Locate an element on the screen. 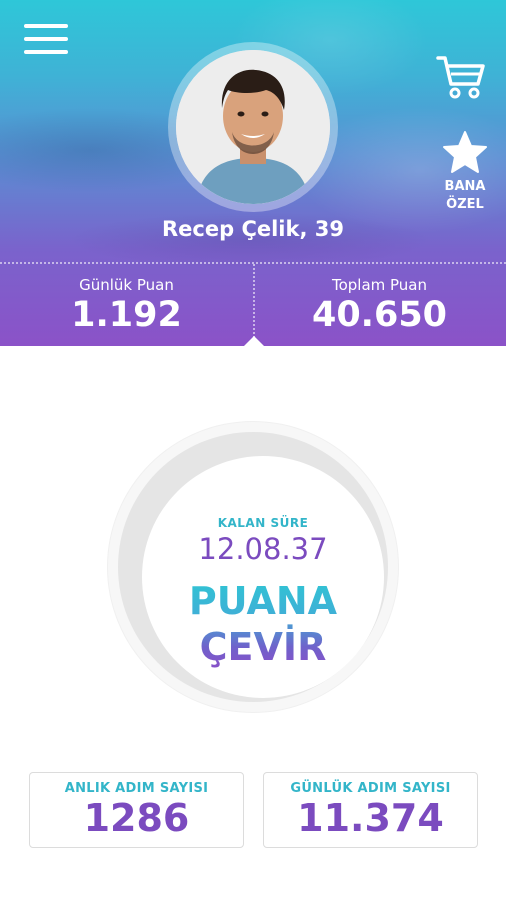 The image size is (506, 900). pointer-arrow is located at coordinates (254, 341).